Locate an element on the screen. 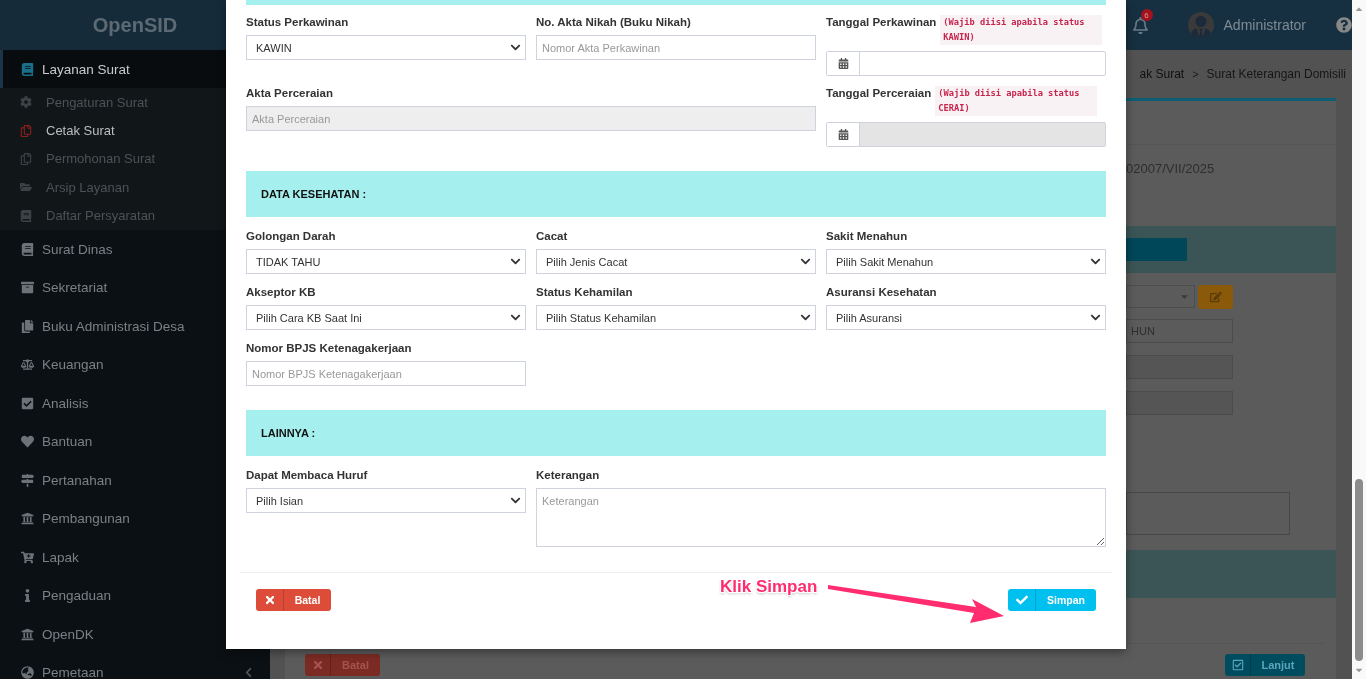 This screenshot has width=1366, height=679. field-label: Status Perkawinan is located at coordinates (297, 22).